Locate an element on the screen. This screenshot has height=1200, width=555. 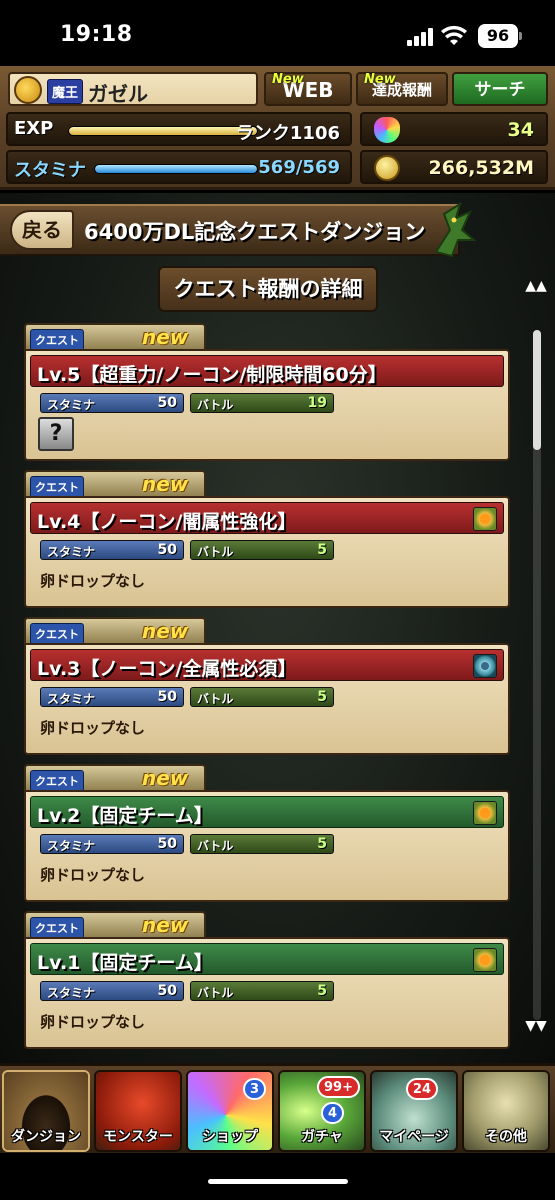
quest-card: クエスト new Lv.4【ノーコン/闇属性強化】 スタミナ 50 バトル 5 卵ドロップなし is located at coordinates (267, 539).